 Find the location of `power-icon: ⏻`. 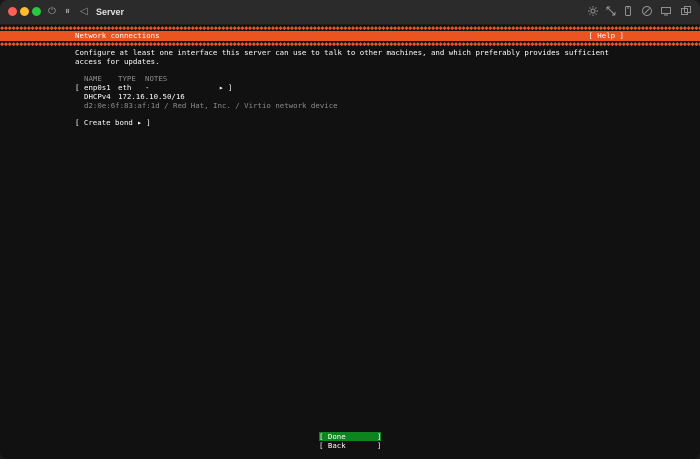

power-icon: ⏻ is located at coordinates (52, 12).